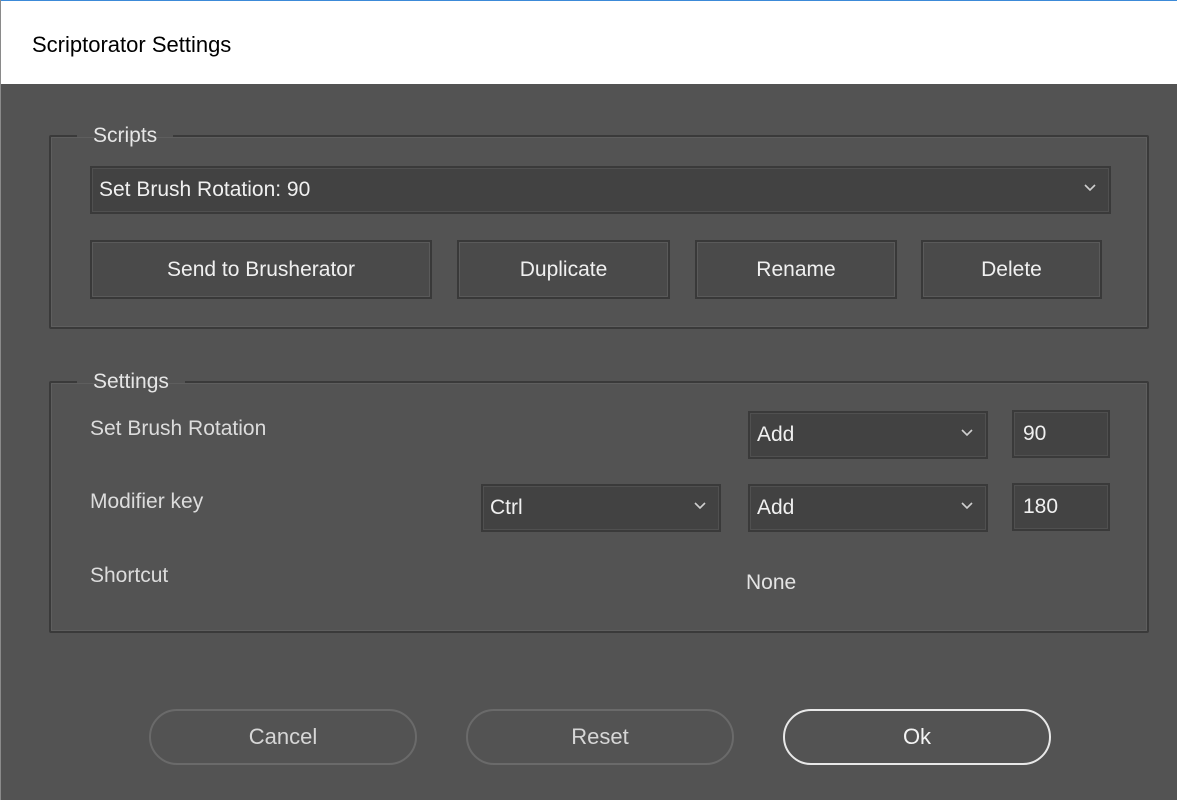 The height and width of the screenshot is (800, 1177). Describe the element at coordinates (261, 269) in the screenshot. I see `send-to-brusherator-button: Send to Brusherator` at that location.